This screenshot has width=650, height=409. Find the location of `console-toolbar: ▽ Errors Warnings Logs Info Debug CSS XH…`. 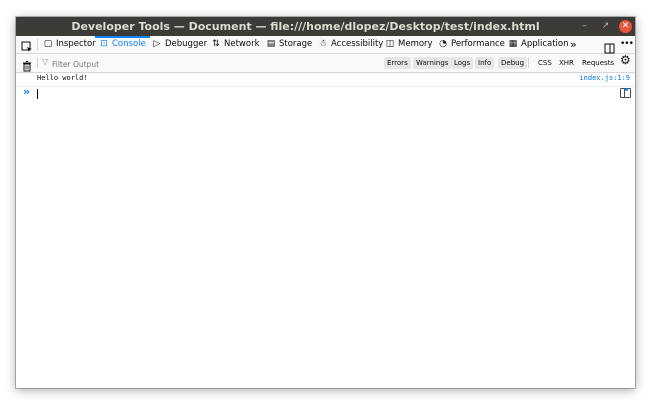

console-toolbar: ▽ Errors Warnings Logs Info Debug CSS XH… is located at coordinates (325, 63).